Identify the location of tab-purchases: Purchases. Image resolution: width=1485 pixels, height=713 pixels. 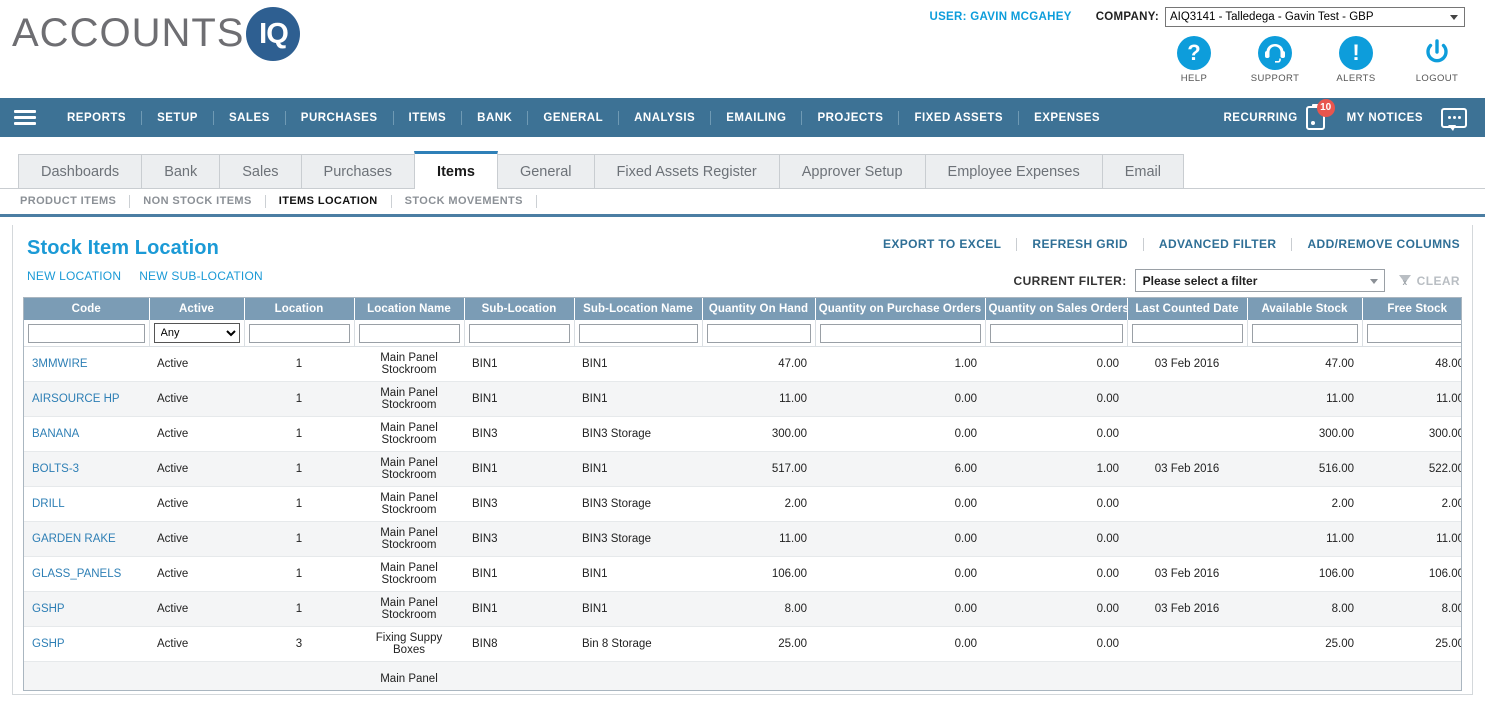
(358, 171).